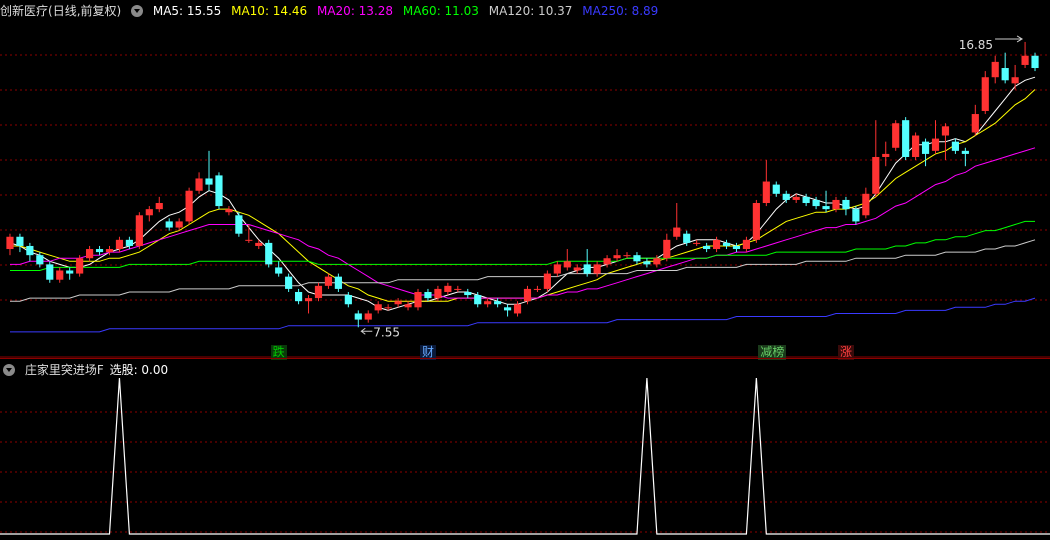 The height and width of the screenshot is (540, 1050). Describe the element at coordinates (269, 11) in the screenshot. I see `ma10-label: MA10: 14.46` at that location.